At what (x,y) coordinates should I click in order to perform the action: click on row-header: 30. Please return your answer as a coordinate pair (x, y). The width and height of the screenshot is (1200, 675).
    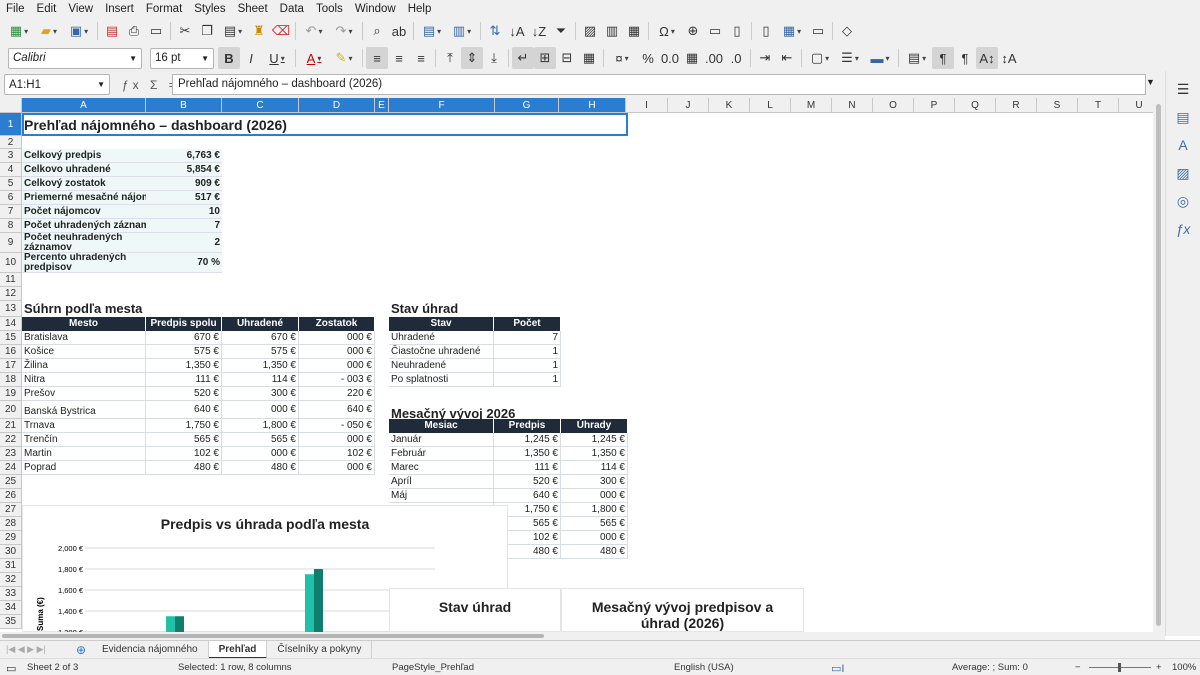
    Looking at the image, I should click on (11, 552).